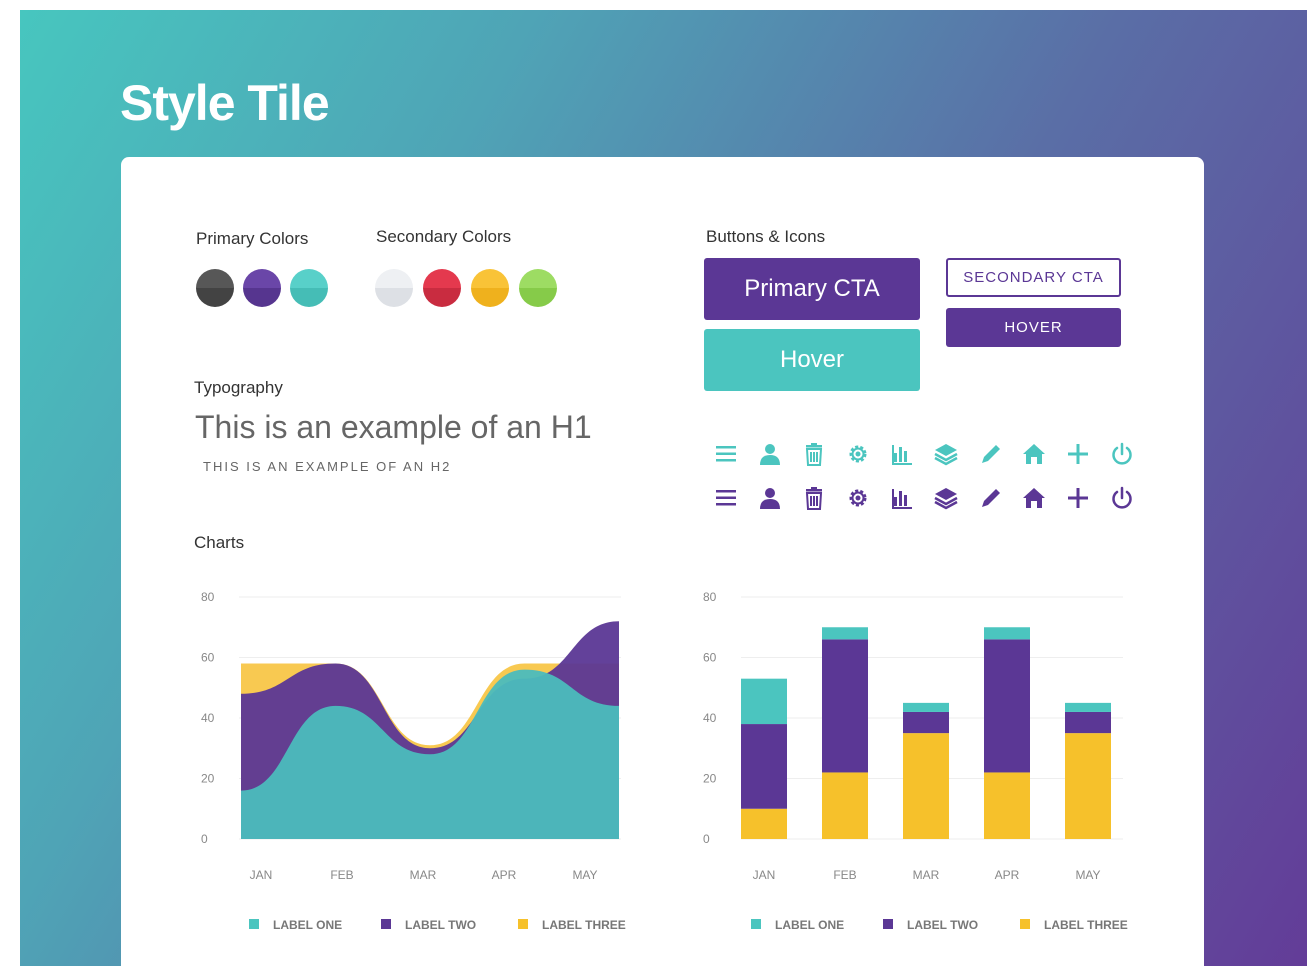  Describe the element at coordinates (538, 288) in the screenshot. I see `swatch-green` at that location.